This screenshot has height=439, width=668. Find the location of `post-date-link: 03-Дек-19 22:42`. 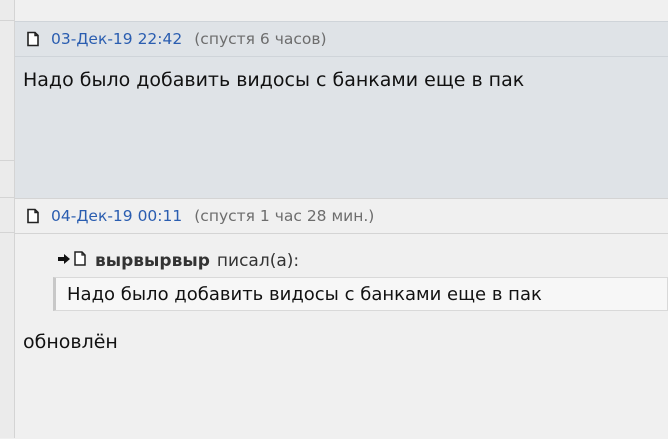

post-date-link: 03-Дек-19 22:42 is located at coordinates (116, 39).